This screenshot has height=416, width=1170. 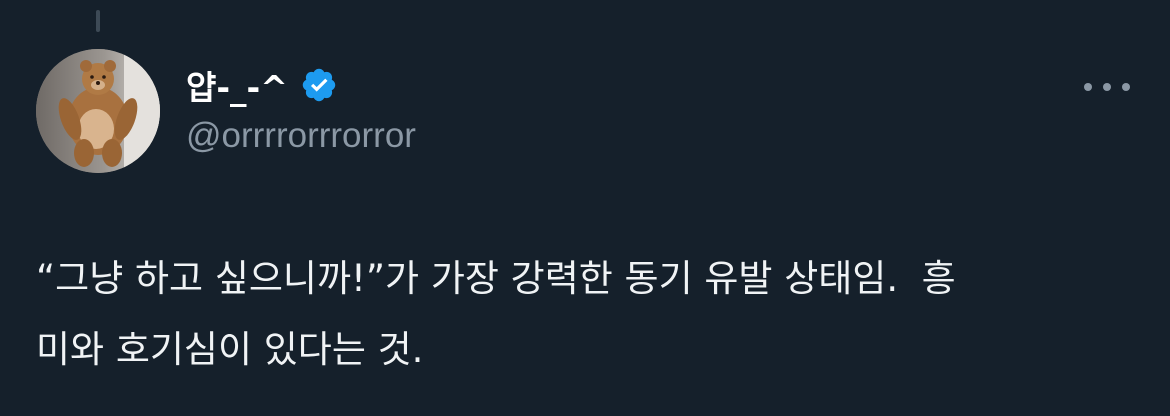 What do you see at coordinates (237, 85) in the screenshot?
I see `display-name: 얍-_-^` at bounding box center [237, 85].